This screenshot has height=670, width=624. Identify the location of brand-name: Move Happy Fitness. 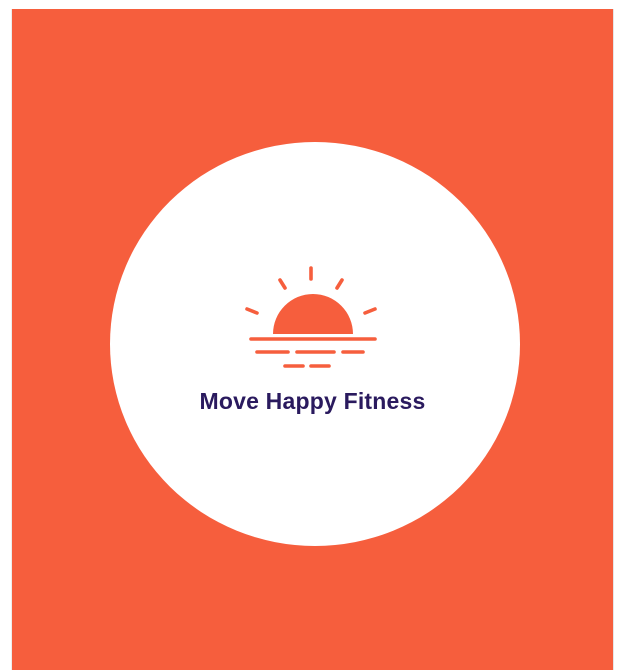
(312, 401).